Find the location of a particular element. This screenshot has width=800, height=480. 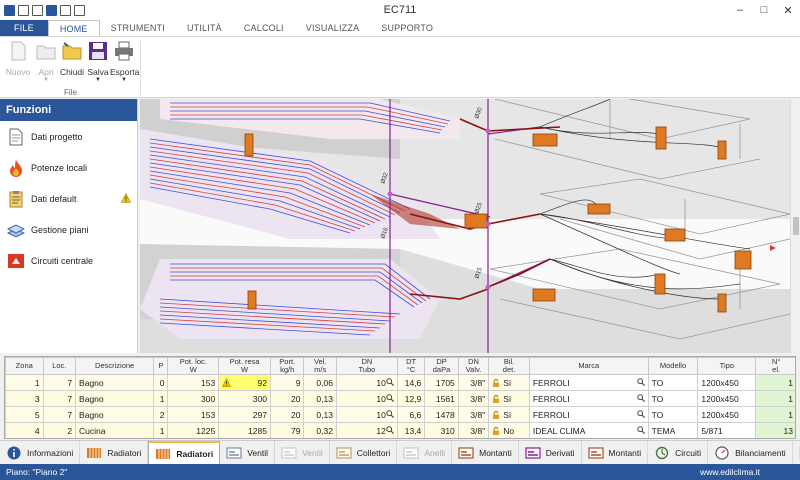

column-header: Loc. is located at coordinates (59, 366).